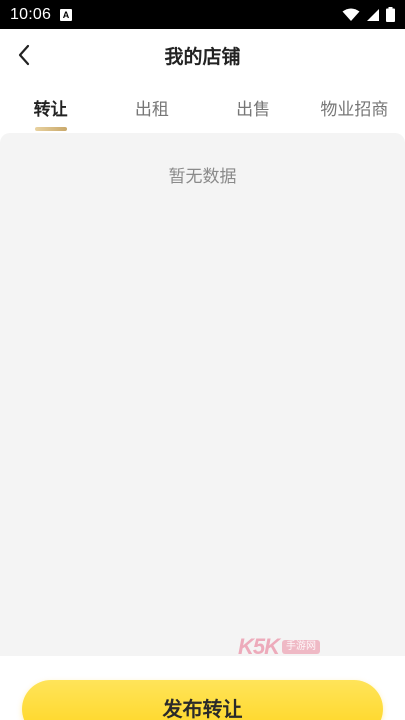 The image size is (405, 720). Describe the element at coordinates (151, 110) in the screenshot. I see `tab-label: 出租` at that location.